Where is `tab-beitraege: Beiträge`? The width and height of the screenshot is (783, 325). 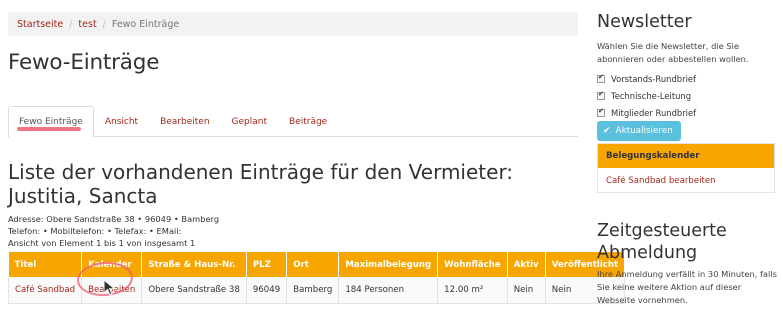
tab-beitraege: Beiträge is located at coordinates (308, 121).